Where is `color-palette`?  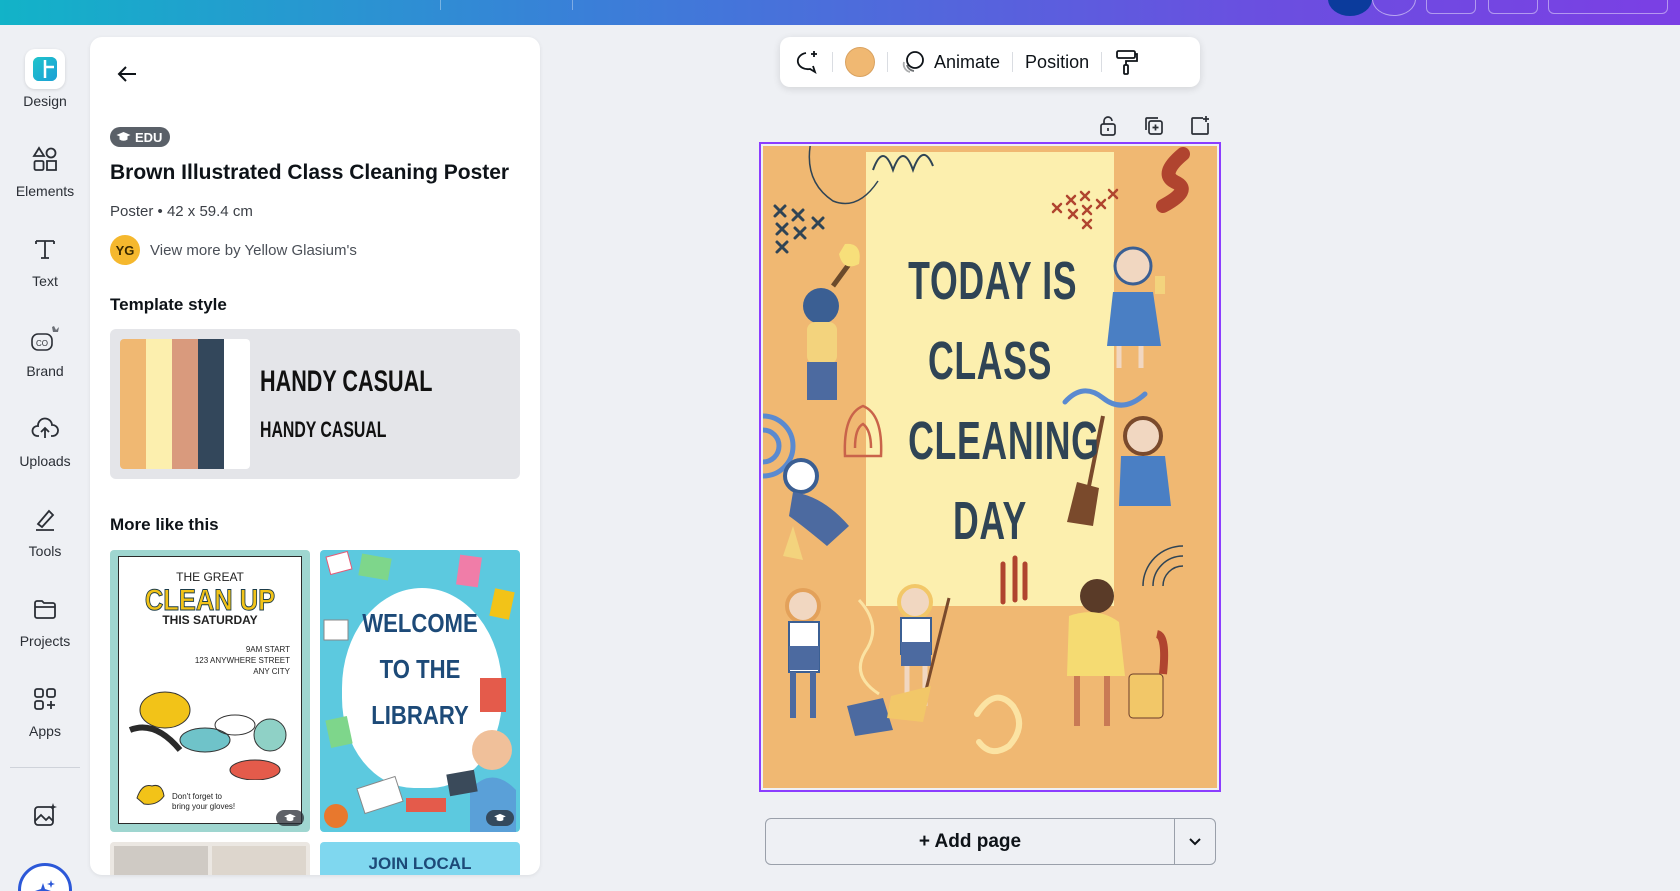
color-palette is located at coordinates (185, 404).